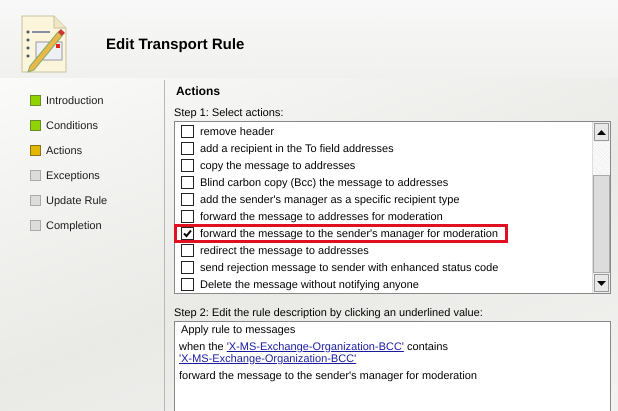 This screenshot has width=618, height=411. I want to click on action-label: redirect the message to addresses, so click(284, 250).